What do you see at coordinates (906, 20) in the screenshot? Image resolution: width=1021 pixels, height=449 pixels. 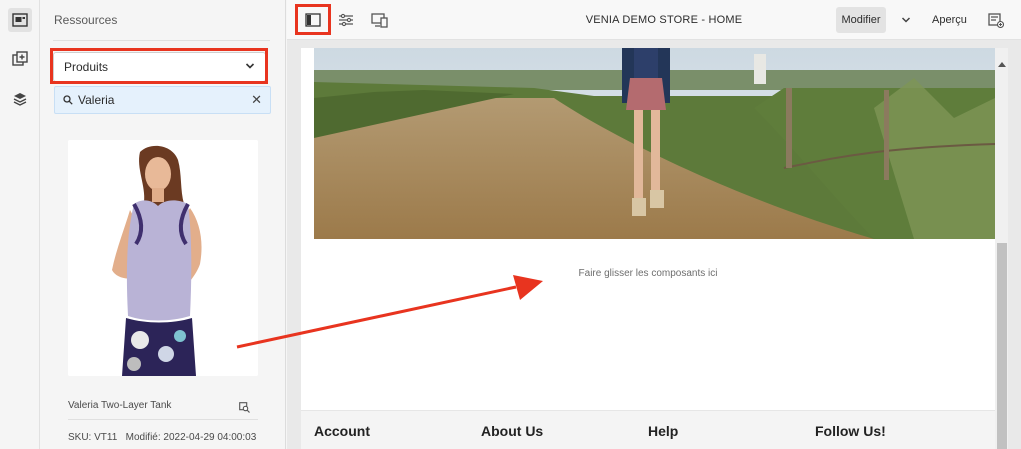 I see `chevron-down-icon` at bounding box center [906, 20].